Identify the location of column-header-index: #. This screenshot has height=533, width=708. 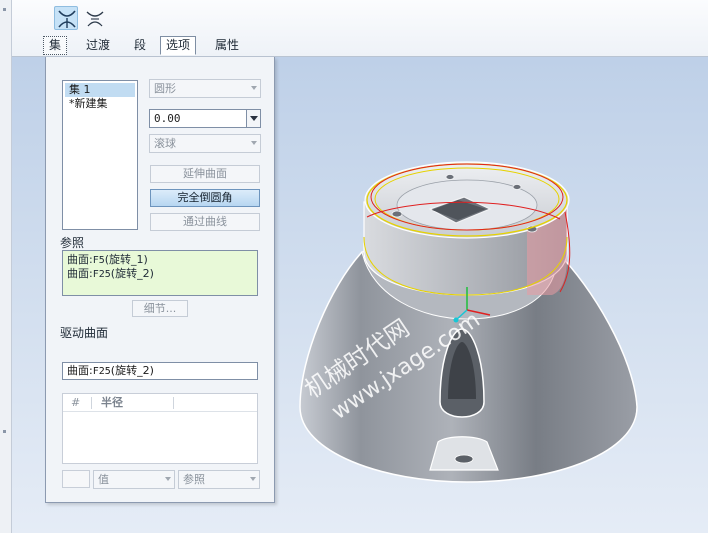
(76, 402).